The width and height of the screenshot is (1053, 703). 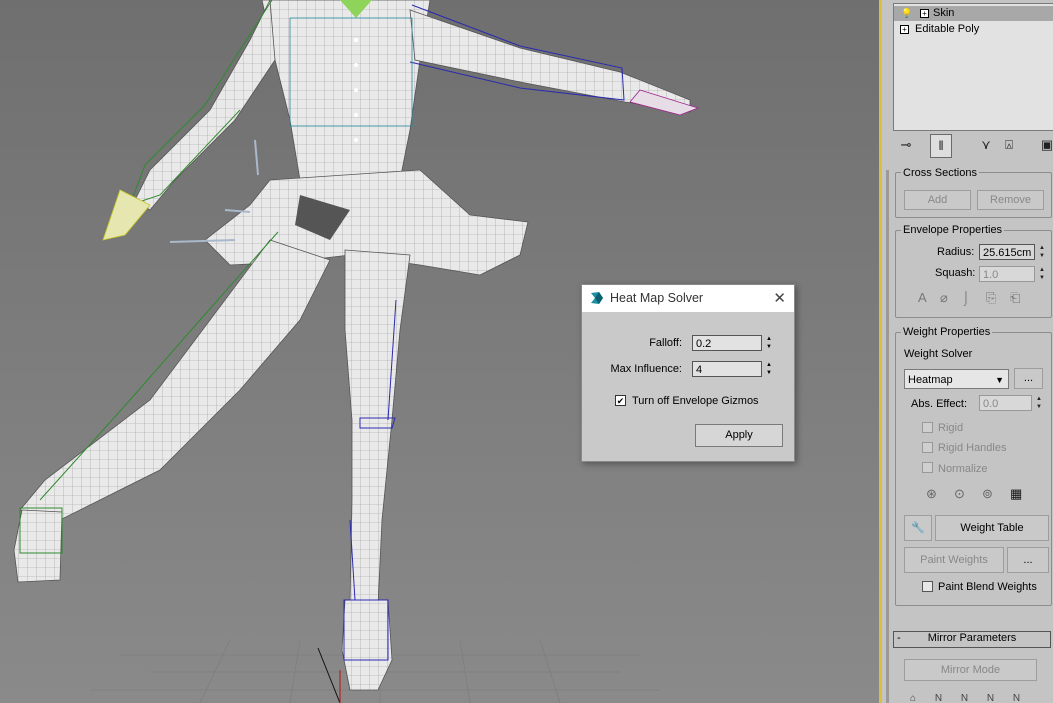 I want to click on include-vertices-icon: ⊙, so click(x=959, y=494).